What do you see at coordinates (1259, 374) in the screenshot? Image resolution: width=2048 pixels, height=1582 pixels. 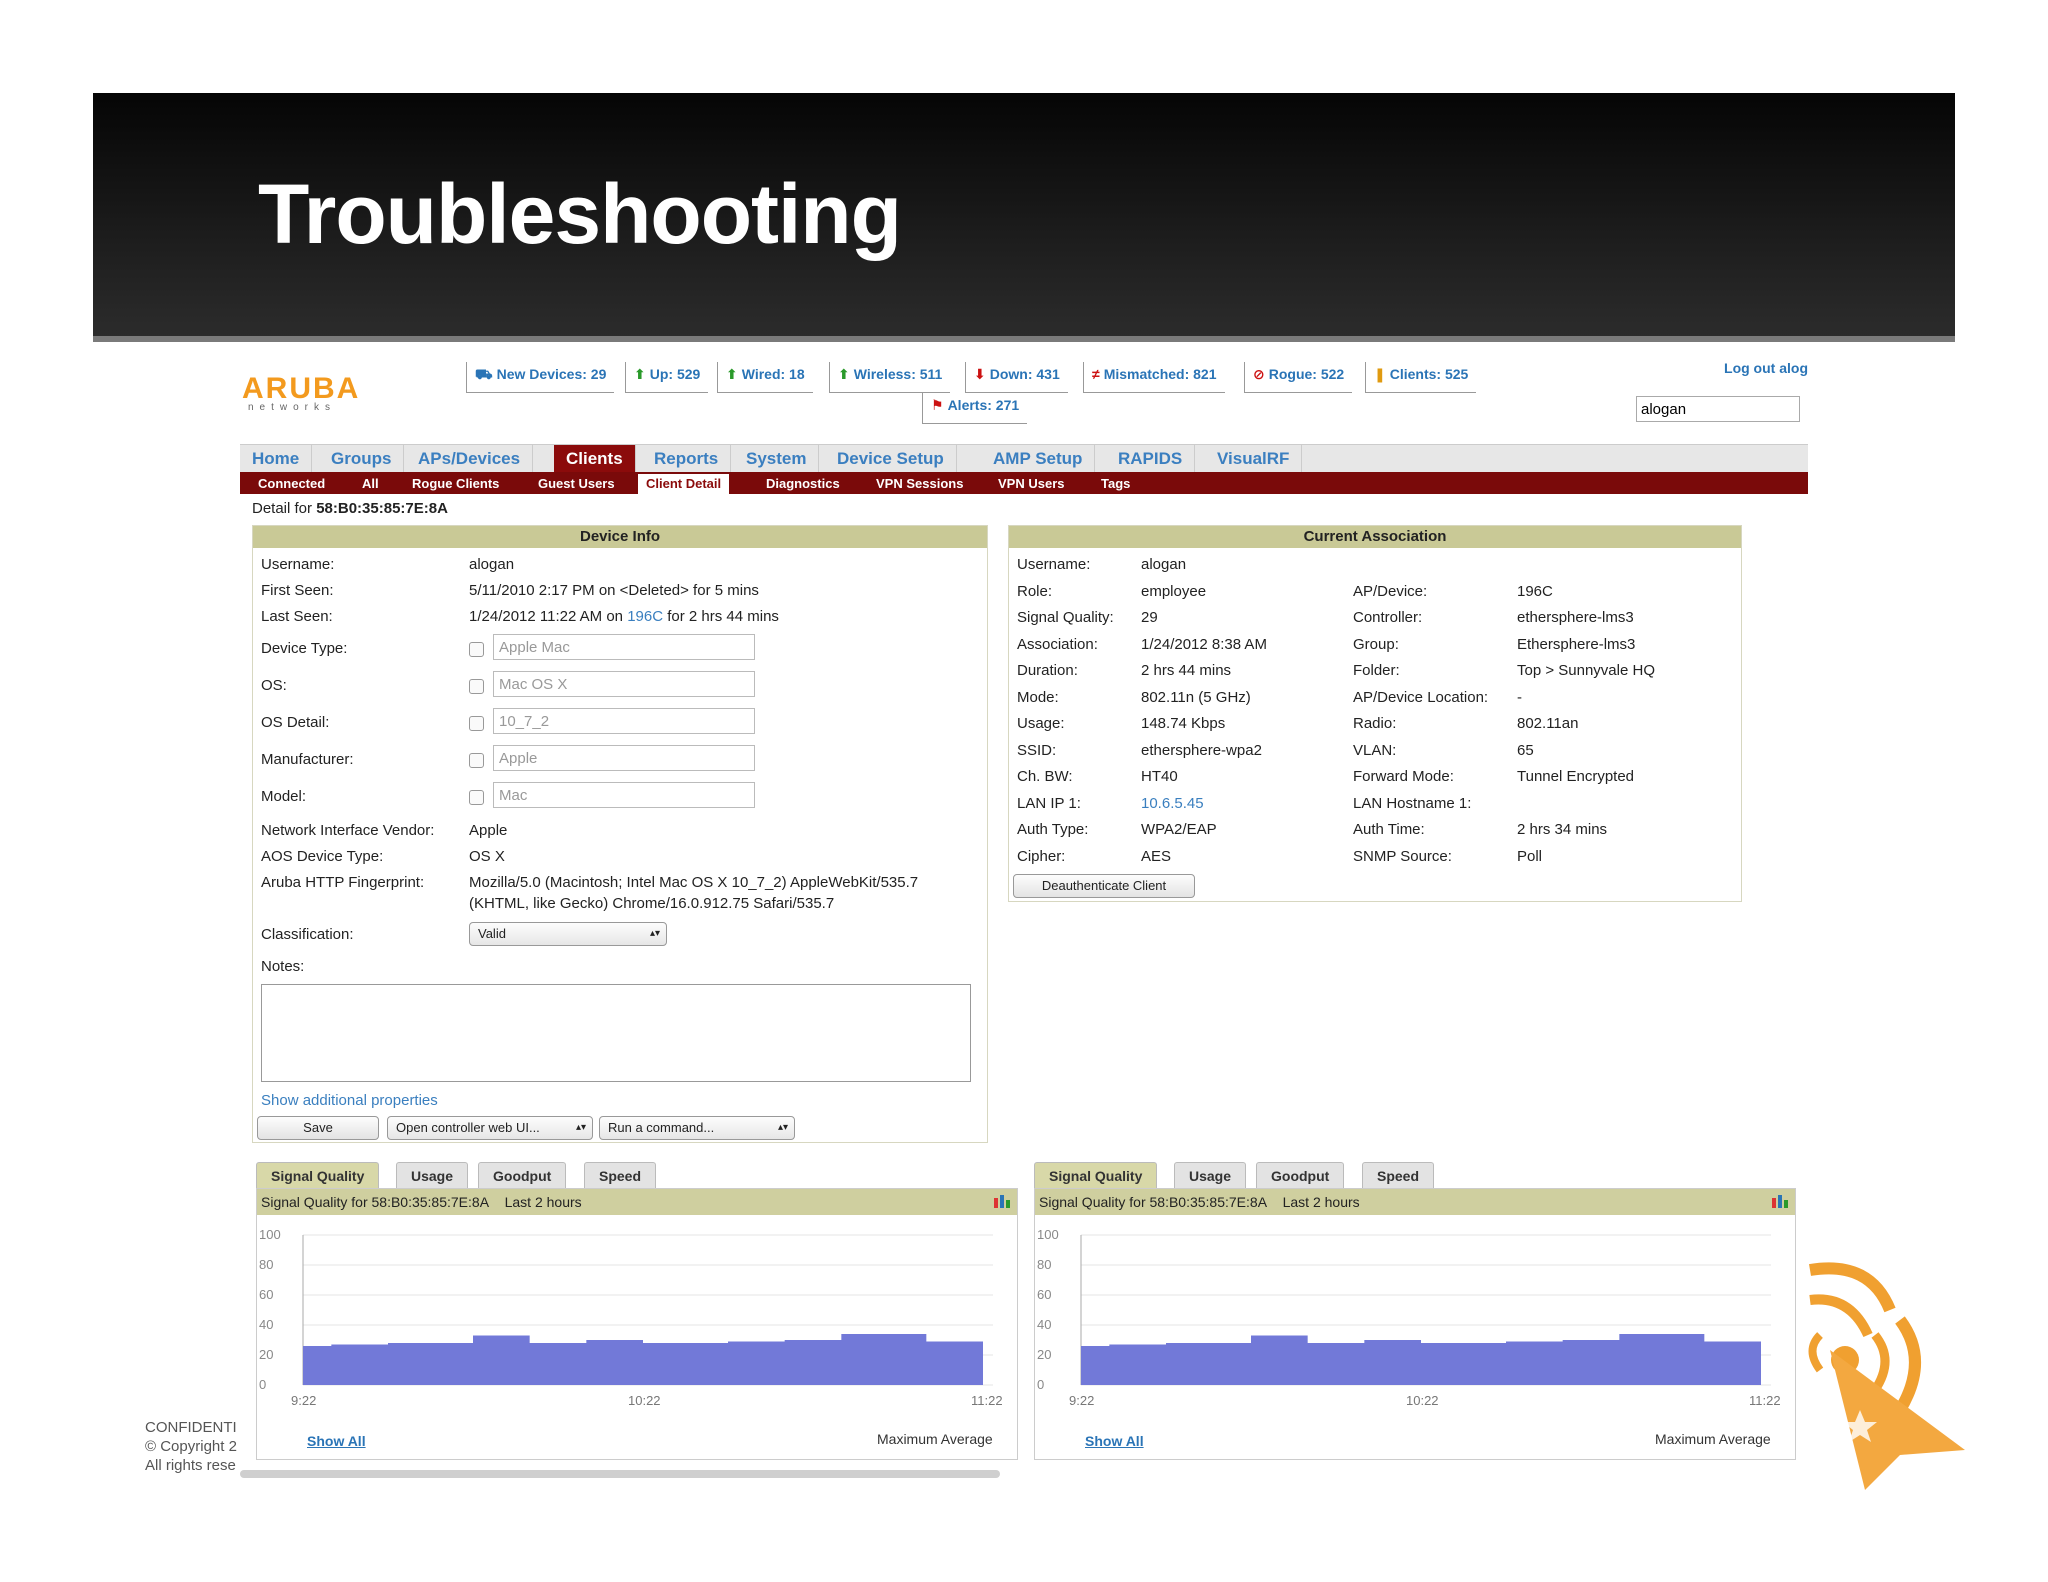 I see `rogue-icon: ⊘` at bounding box center [1259, 374].